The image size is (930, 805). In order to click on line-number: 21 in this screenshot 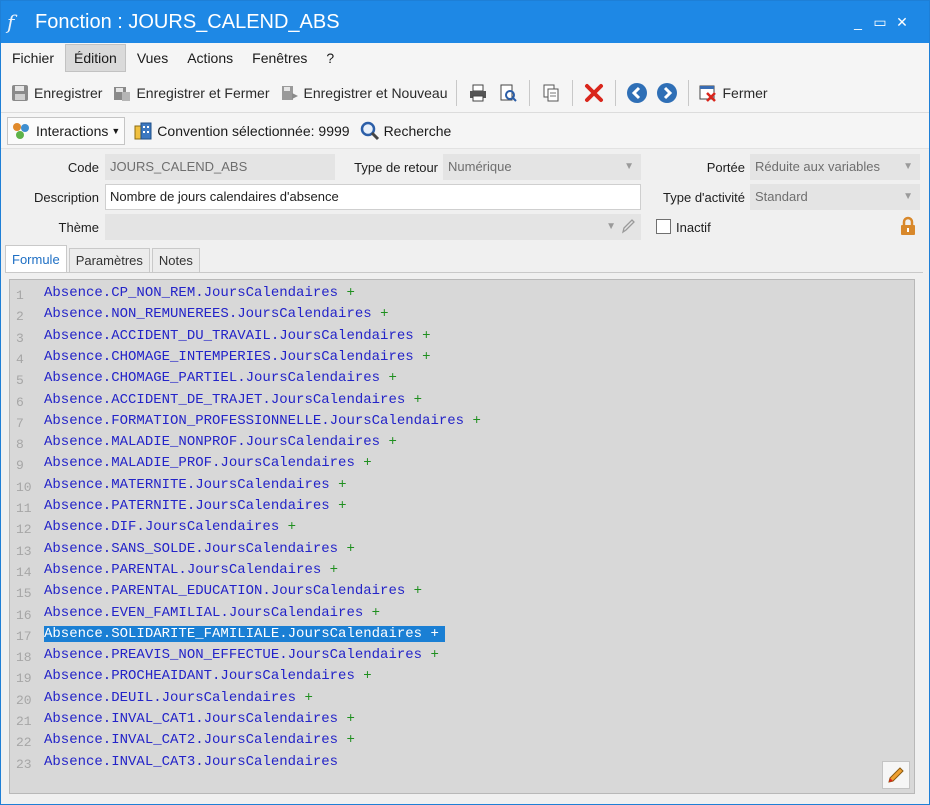, I will do `click(24, 721)`.